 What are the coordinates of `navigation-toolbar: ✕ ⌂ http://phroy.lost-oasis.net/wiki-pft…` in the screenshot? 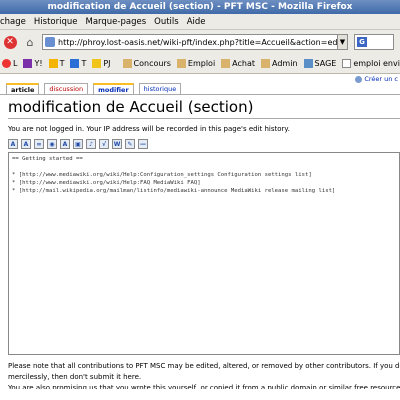 It's located at (200, 42).